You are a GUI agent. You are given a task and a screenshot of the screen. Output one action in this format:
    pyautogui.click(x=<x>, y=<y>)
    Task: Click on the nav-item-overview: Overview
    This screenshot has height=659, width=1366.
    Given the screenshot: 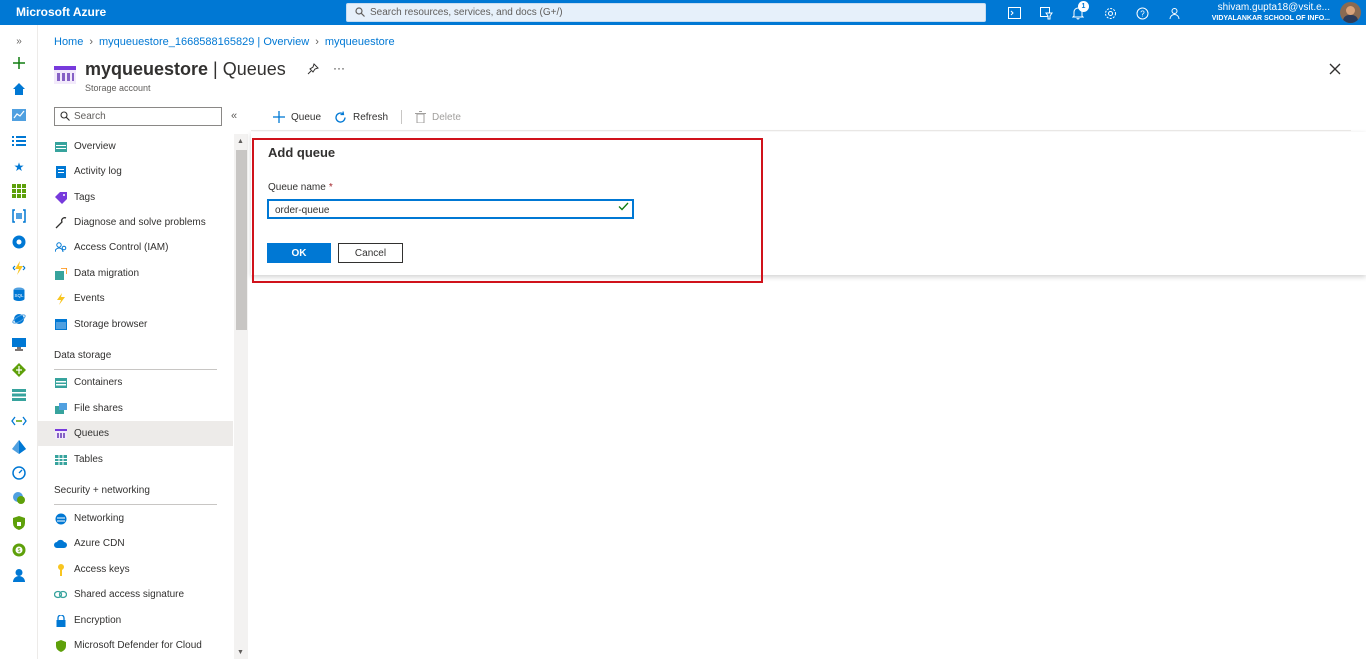 What is the action you would take?
    pyautogui.click(x=135, y=146)
    